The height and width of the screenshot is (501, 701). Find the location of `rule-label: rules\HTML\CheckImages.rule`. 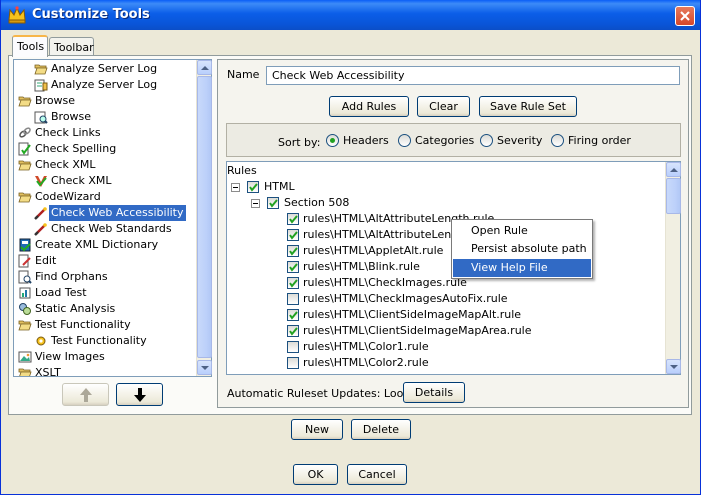

rule-label: rules\HTML\CheckImages.rule is located at coordinates (385, 282).